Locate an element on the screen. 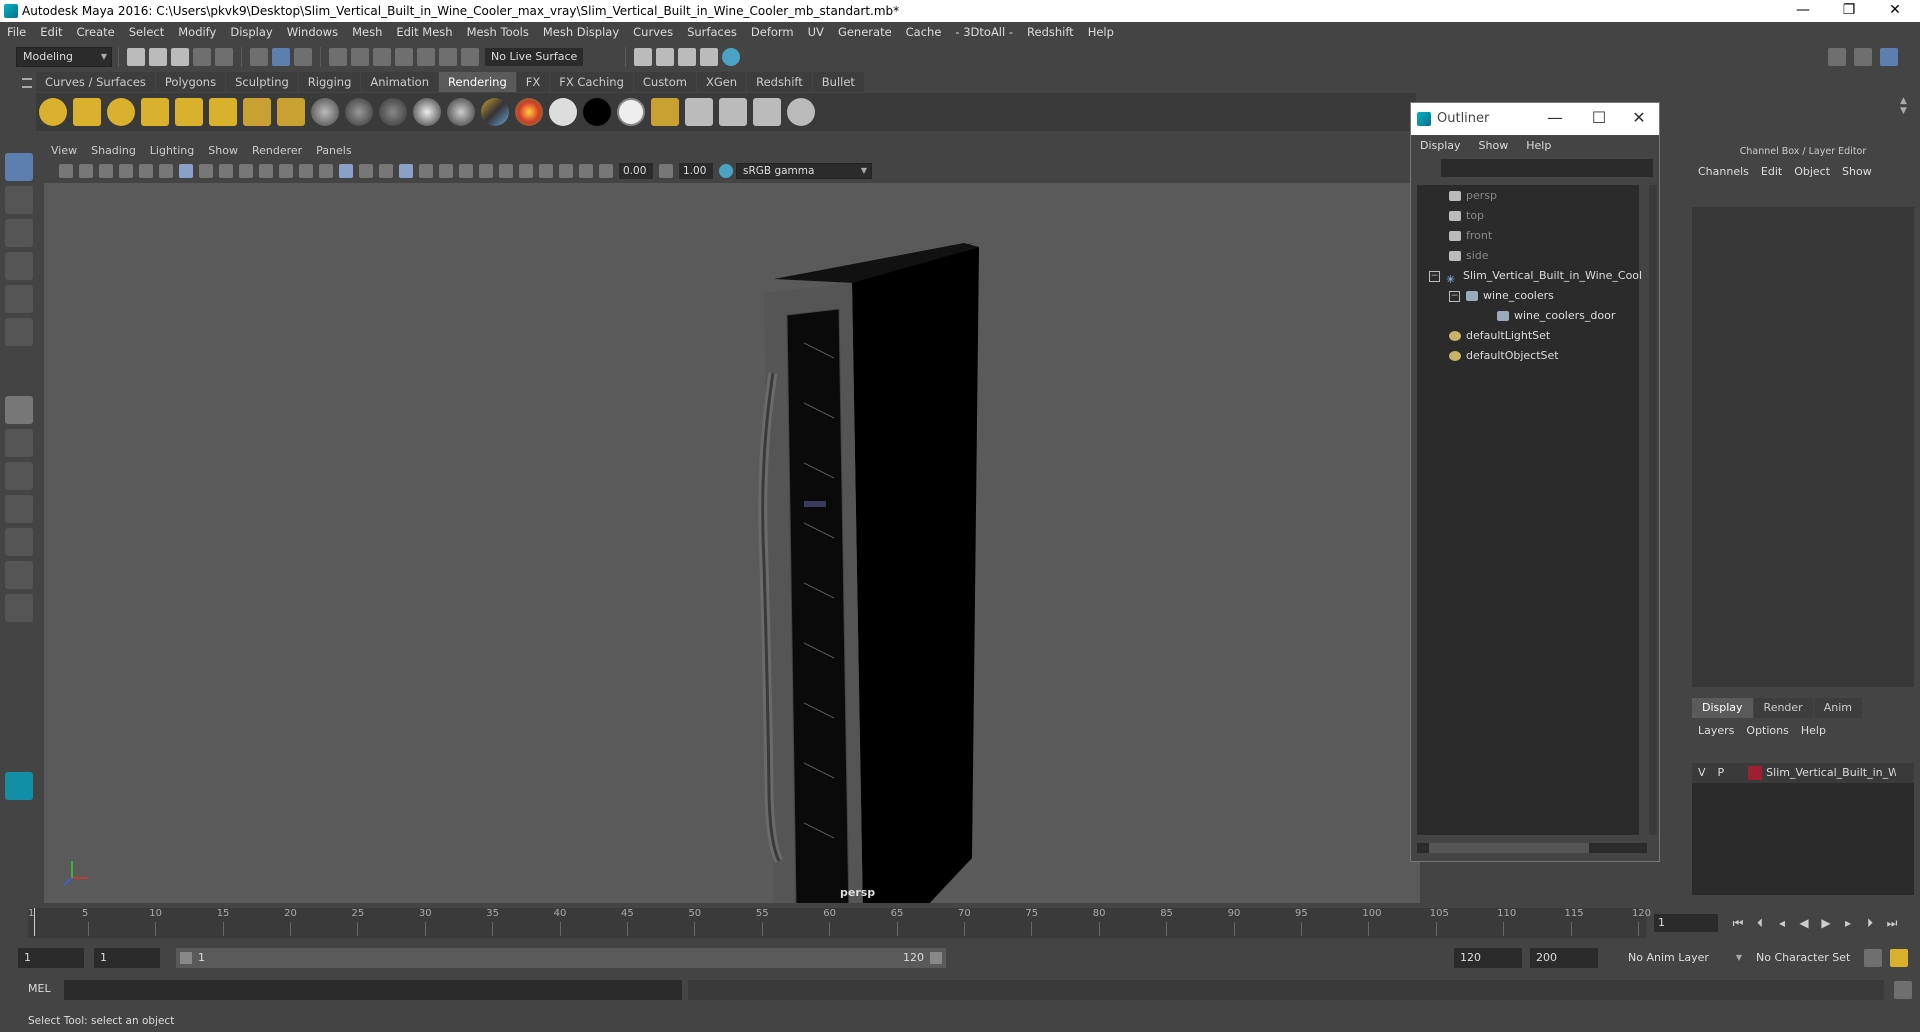  shelf-tab-rendering: Rendering is located at coordinates (477, 82).